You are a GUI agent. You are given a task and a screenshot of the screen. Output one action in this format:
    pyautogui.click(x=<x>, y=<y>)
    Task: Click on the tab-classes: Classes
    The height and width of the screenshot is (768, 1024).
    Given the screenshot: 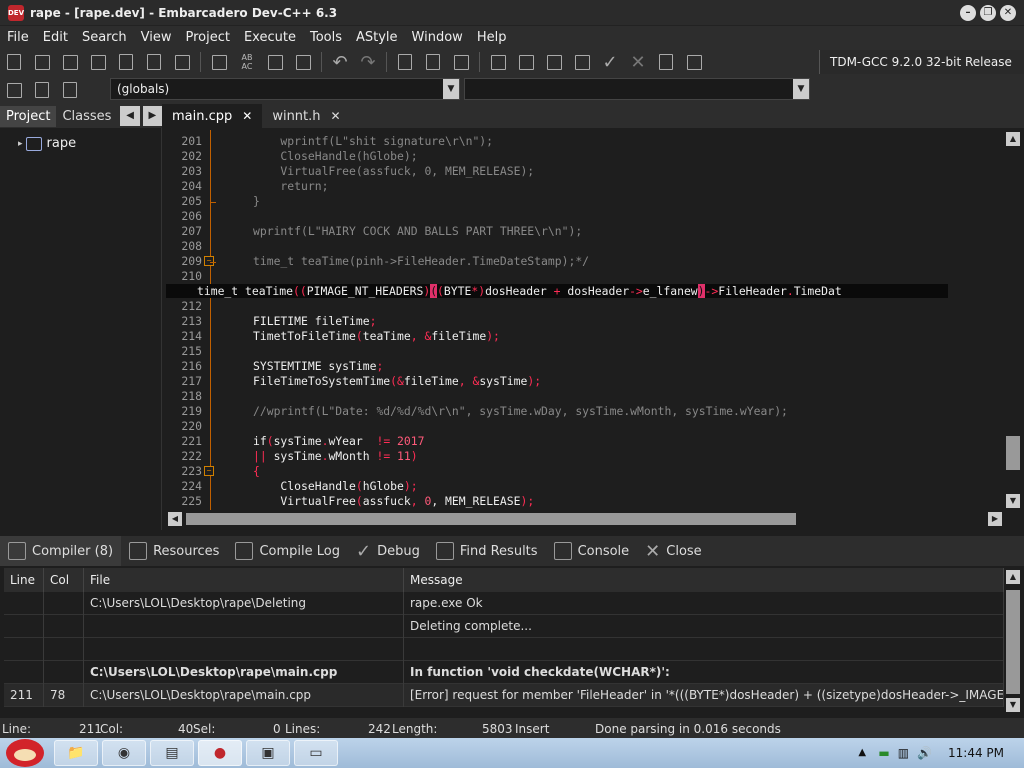 What is the action you would take?
    pyautogui.click(x=86, y=116)
    